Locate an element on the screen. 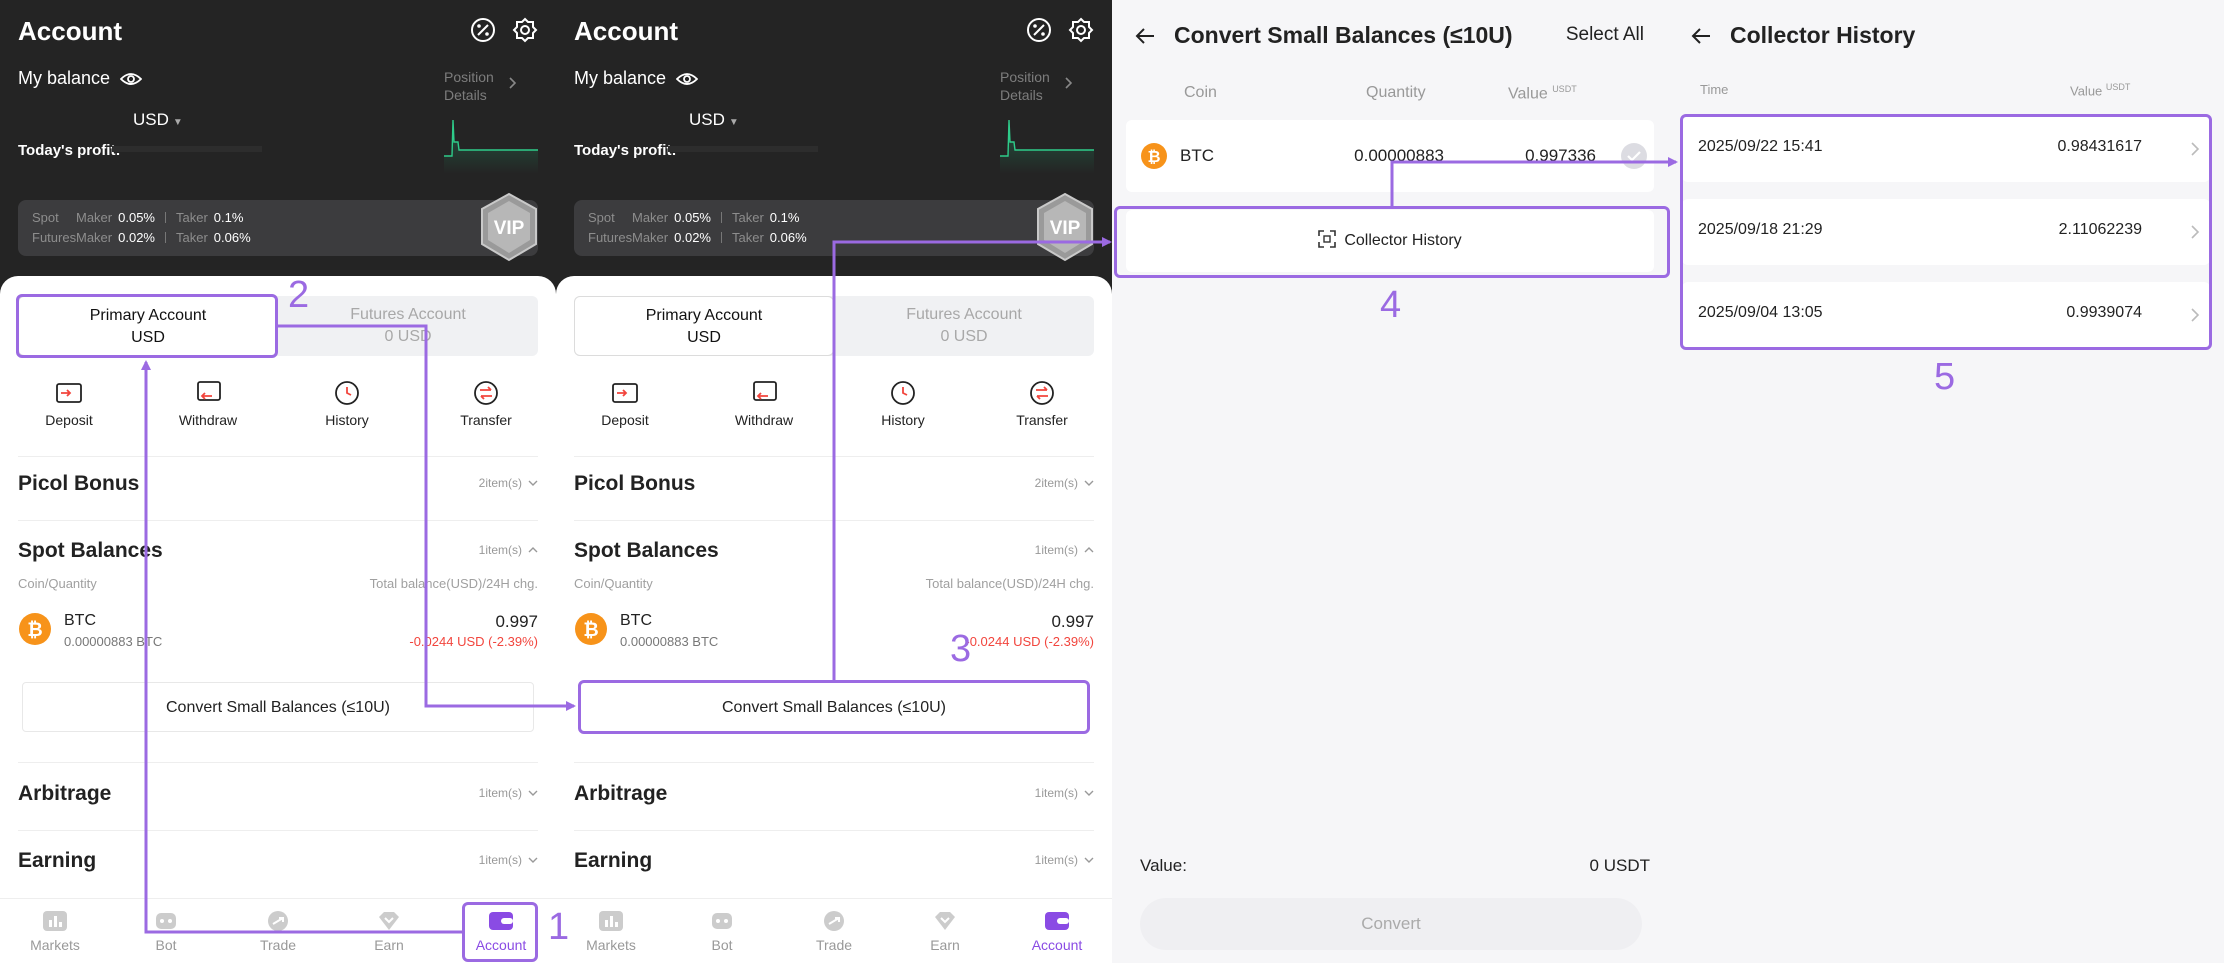  col-coin-quantity: Coin/Quantity is located at coordinates (613, 583).